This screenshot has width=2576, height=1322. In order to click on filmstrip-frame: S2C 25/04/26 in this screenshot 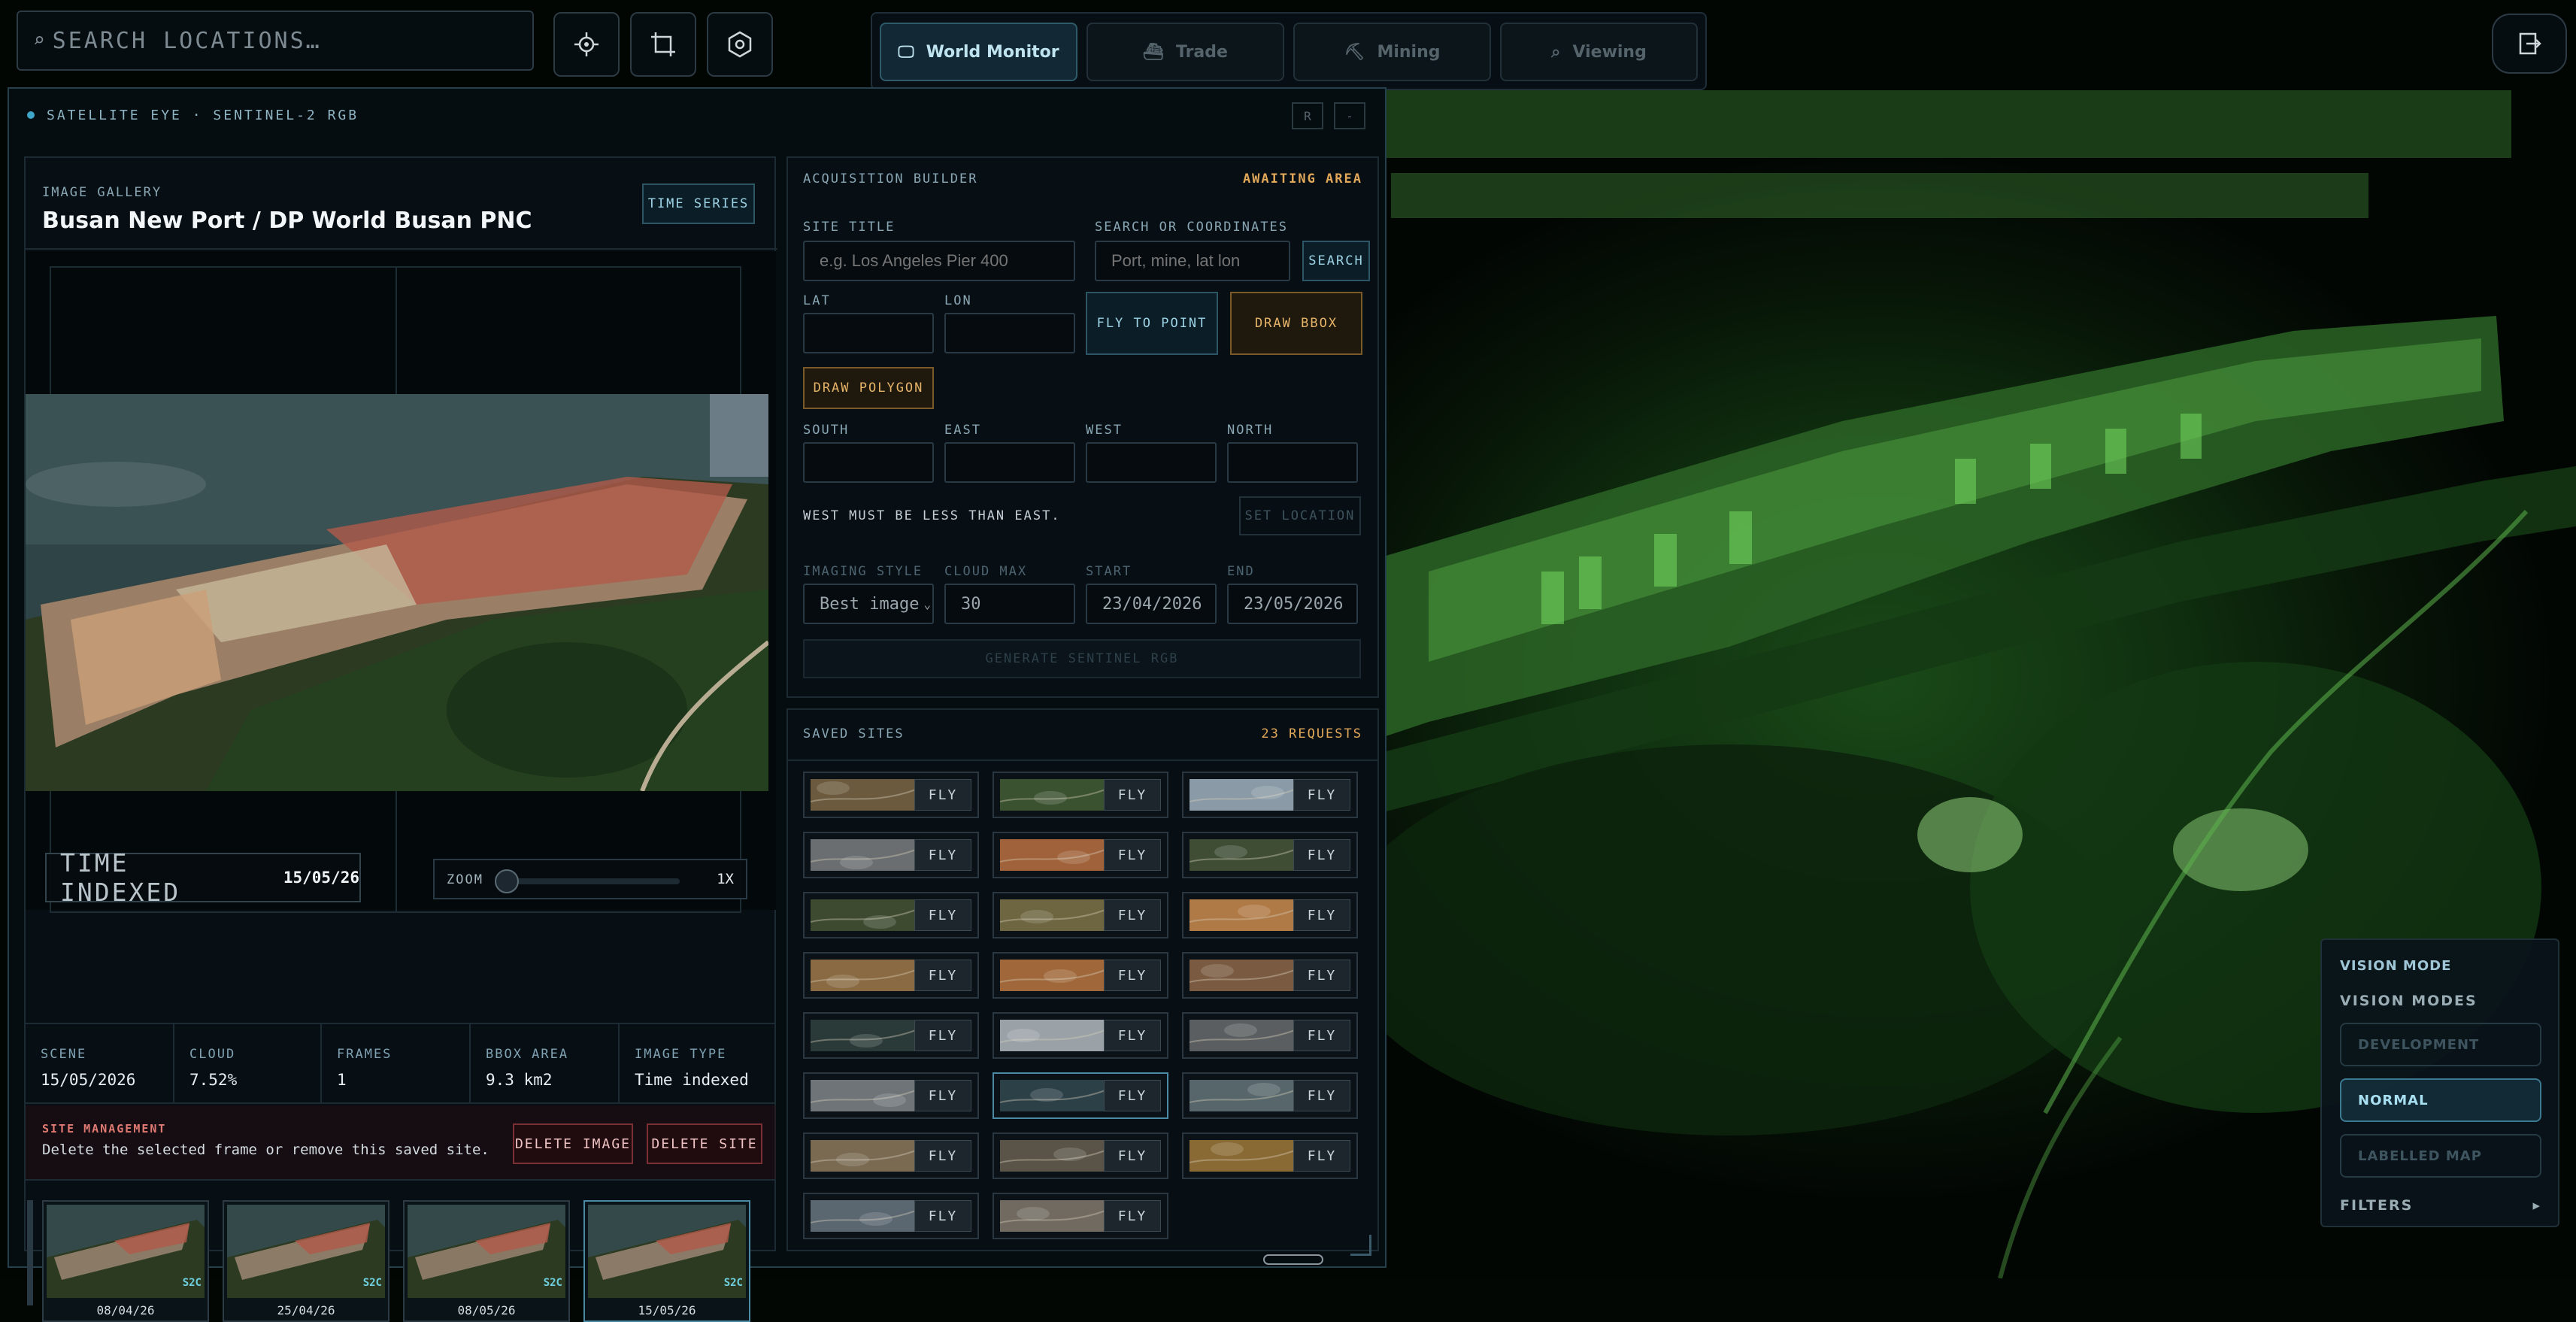, I will do `click(306, 1261)`.